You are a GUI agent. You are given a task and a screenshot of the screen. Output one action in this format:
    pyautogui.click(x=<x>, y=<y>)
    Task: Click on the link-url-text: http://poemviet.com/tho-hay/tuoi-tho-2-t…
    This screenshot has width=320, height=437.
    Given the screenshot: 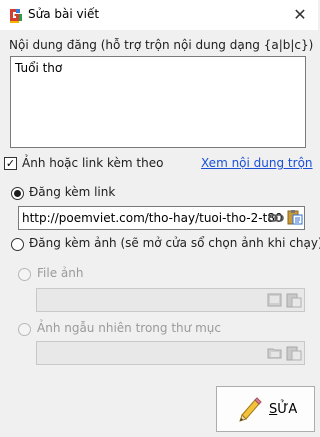 What is the action you would take?
    pyautogui.click(x=152, y=218)
    